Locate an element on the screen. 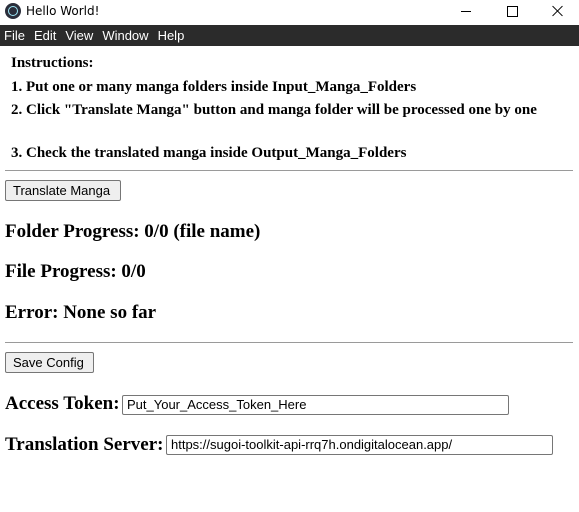 This screenshot has width=579, height=512. menu-window: Window is located at coordinates (125, 35).